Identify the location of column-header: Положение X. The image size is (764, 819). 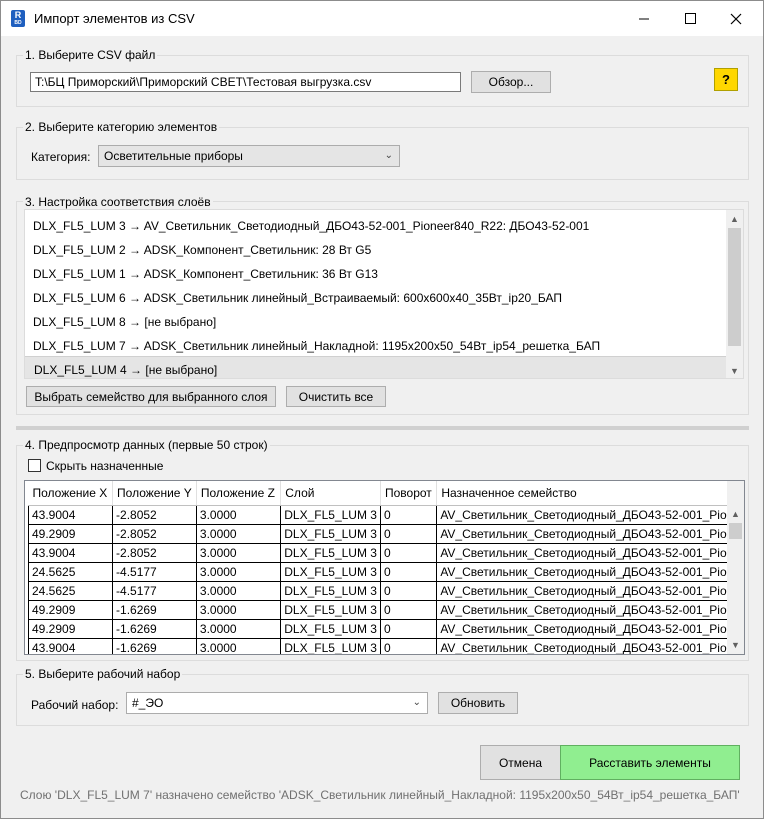
(71, 493).